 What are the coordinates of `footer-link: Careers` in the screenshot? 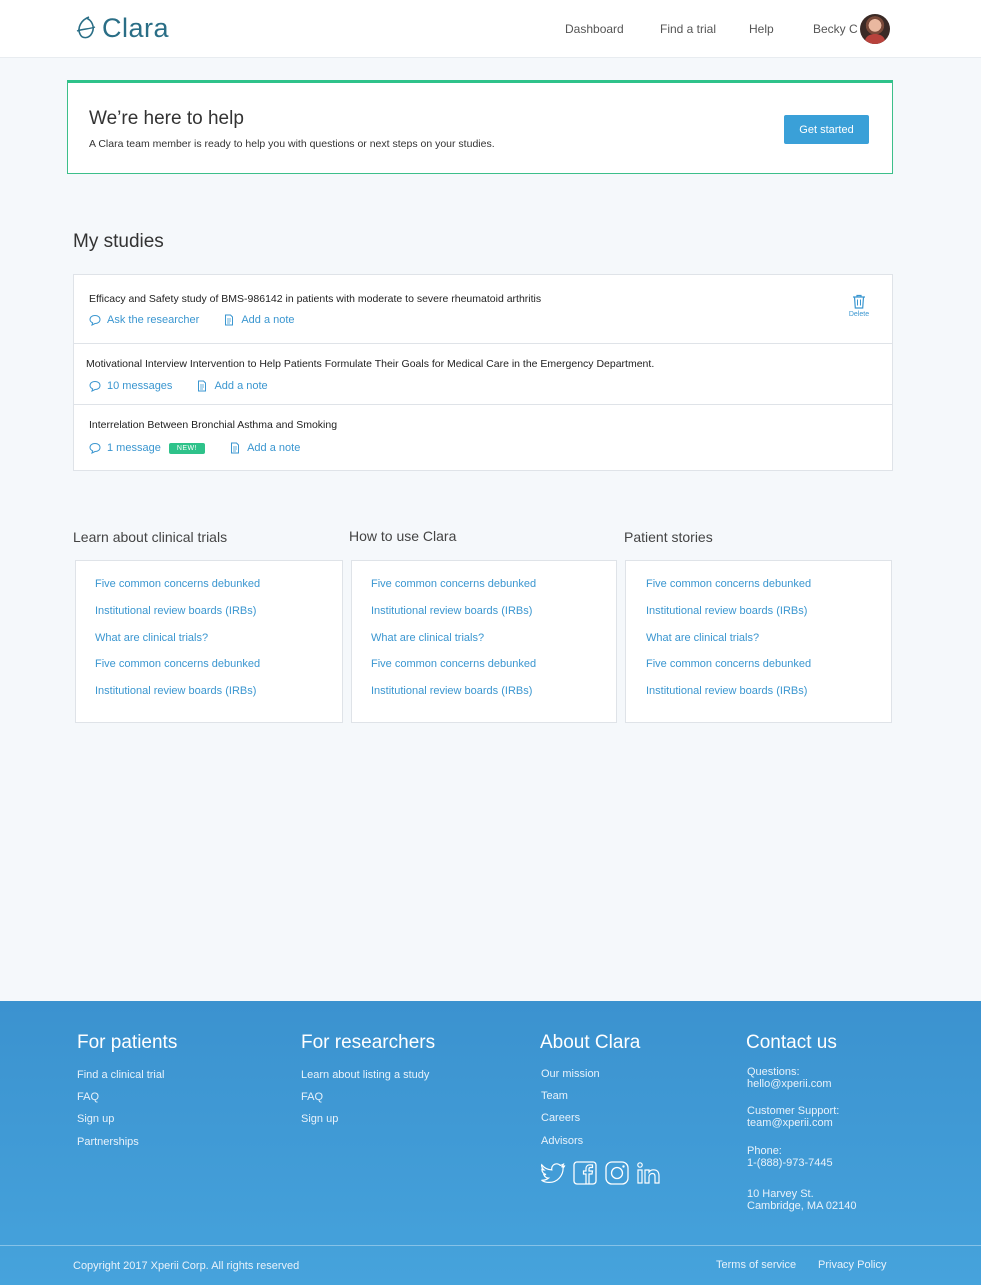 It's located at (560, 1118).